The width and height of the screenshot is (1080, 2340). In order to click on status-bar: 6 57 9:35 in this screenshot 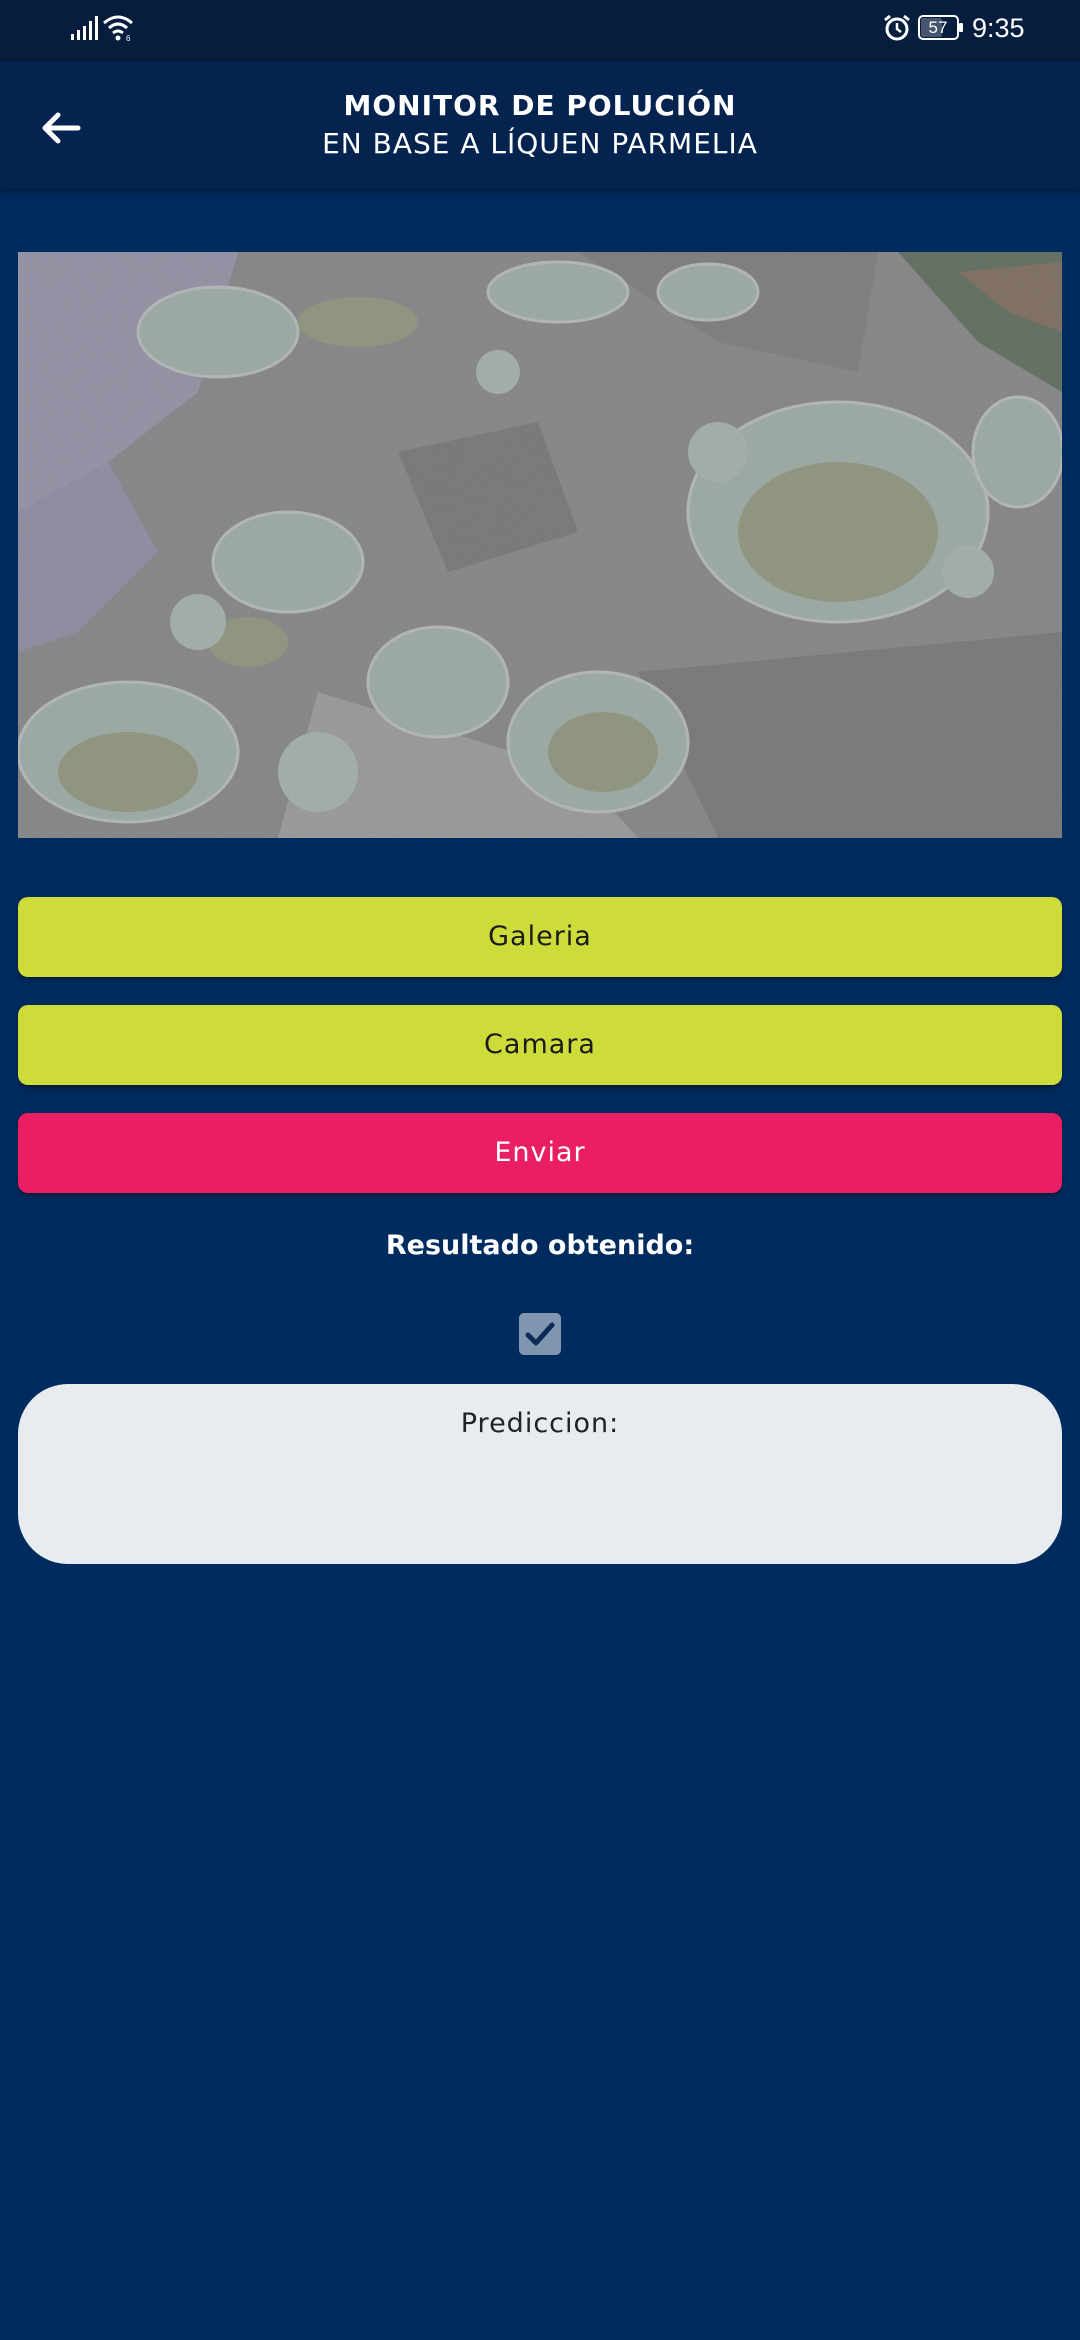, I will do `click(540, 31)`.